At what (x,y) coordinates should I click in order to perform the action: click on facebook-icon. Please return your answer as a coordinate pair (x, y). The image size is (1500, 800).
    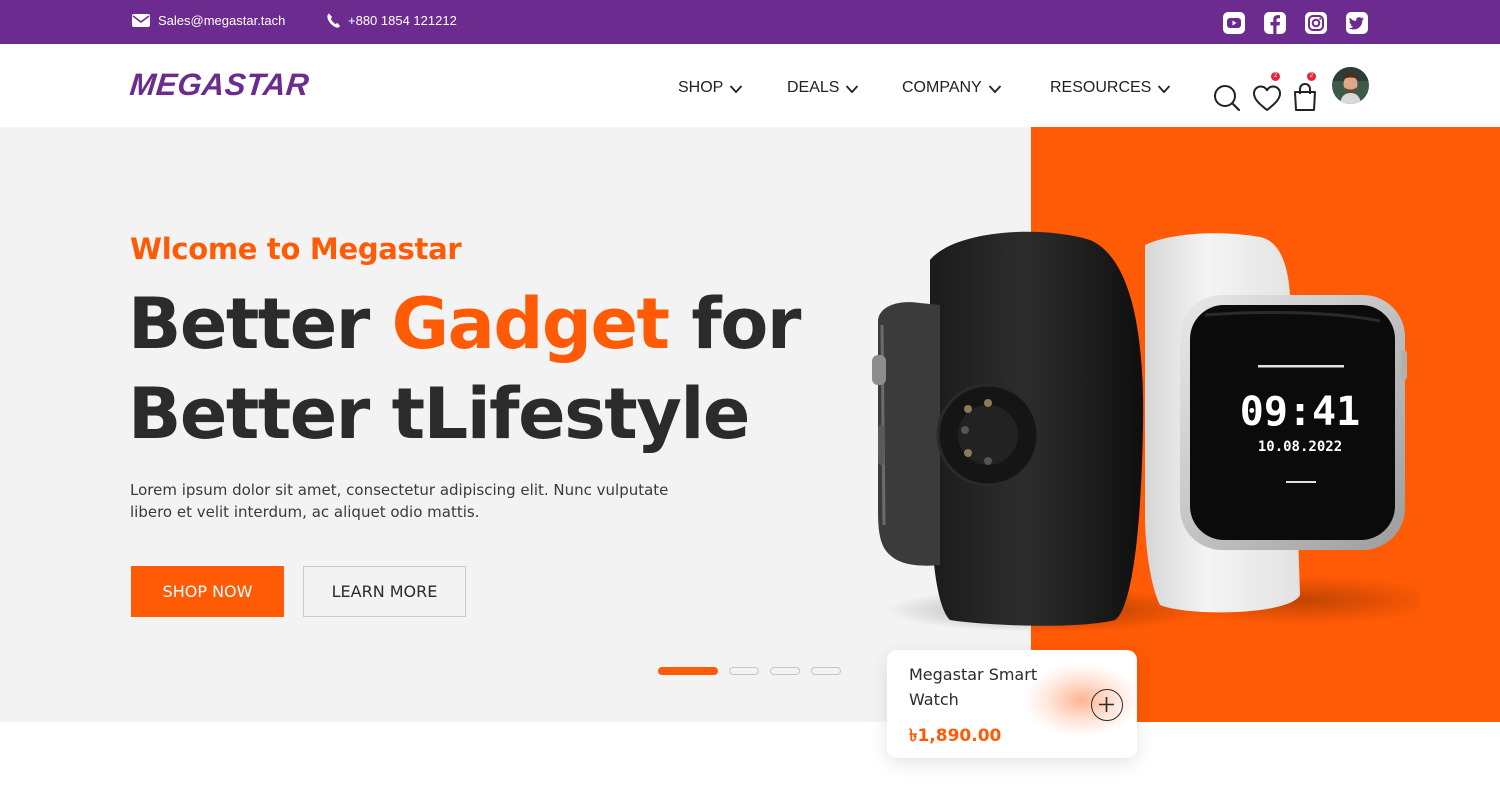
    Looking at the image, I should click on (1275, 23).